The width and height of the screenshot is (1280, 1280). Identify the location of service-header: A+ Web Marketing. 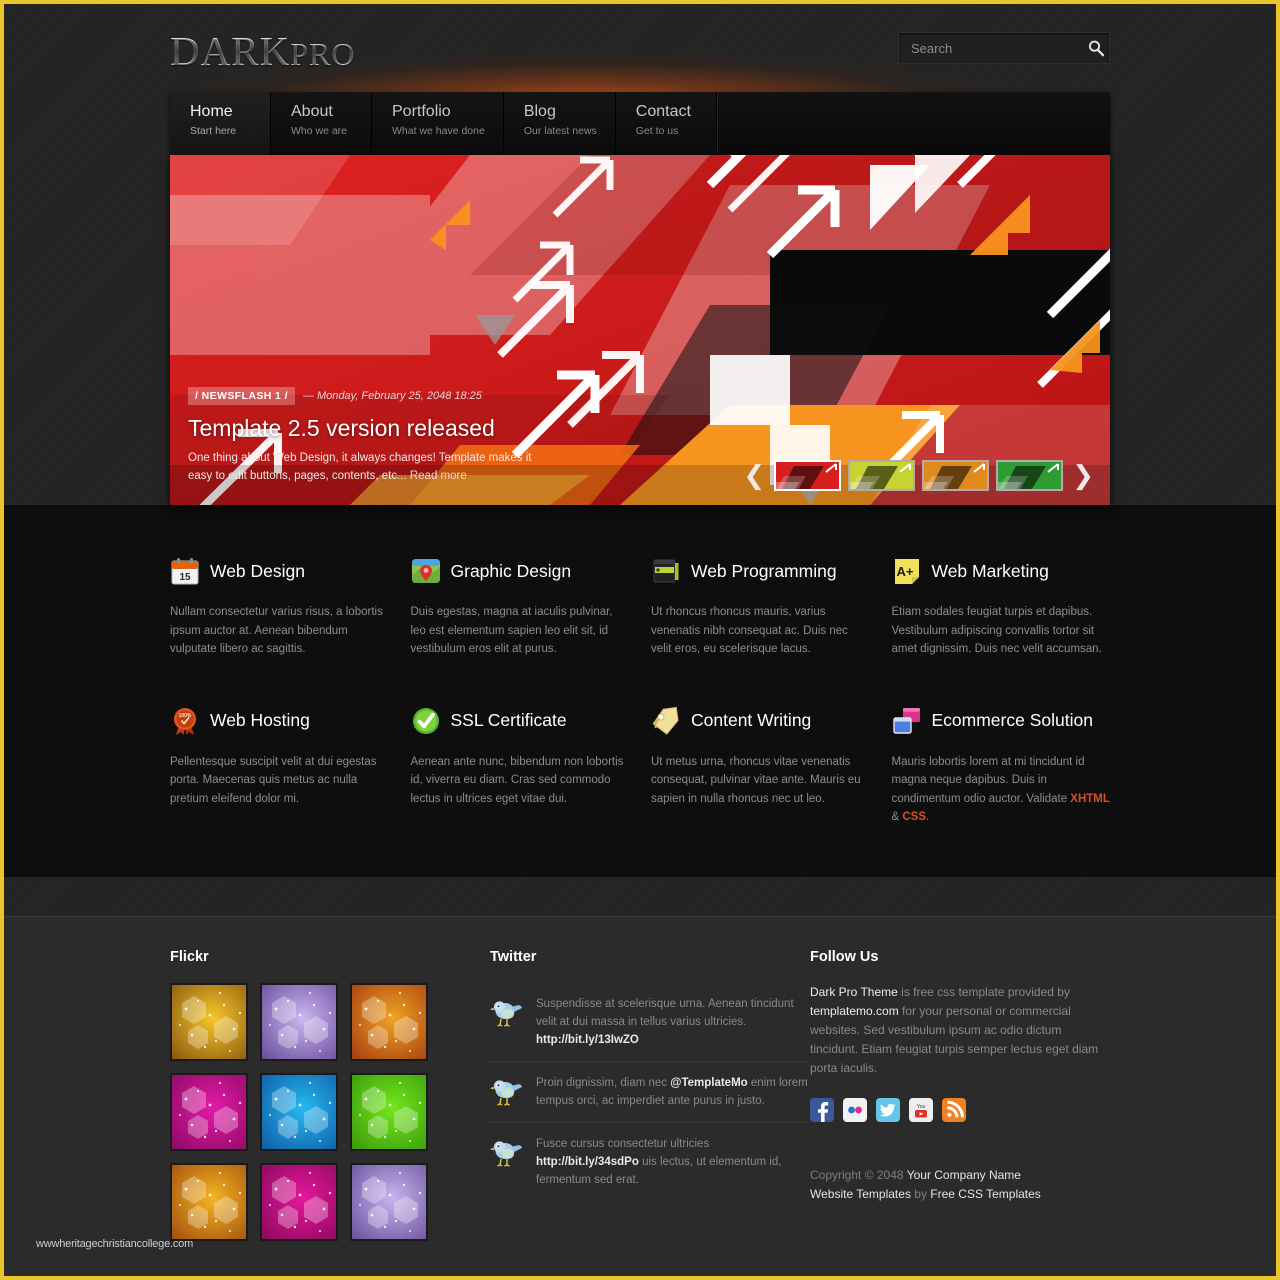
(1001, 571).